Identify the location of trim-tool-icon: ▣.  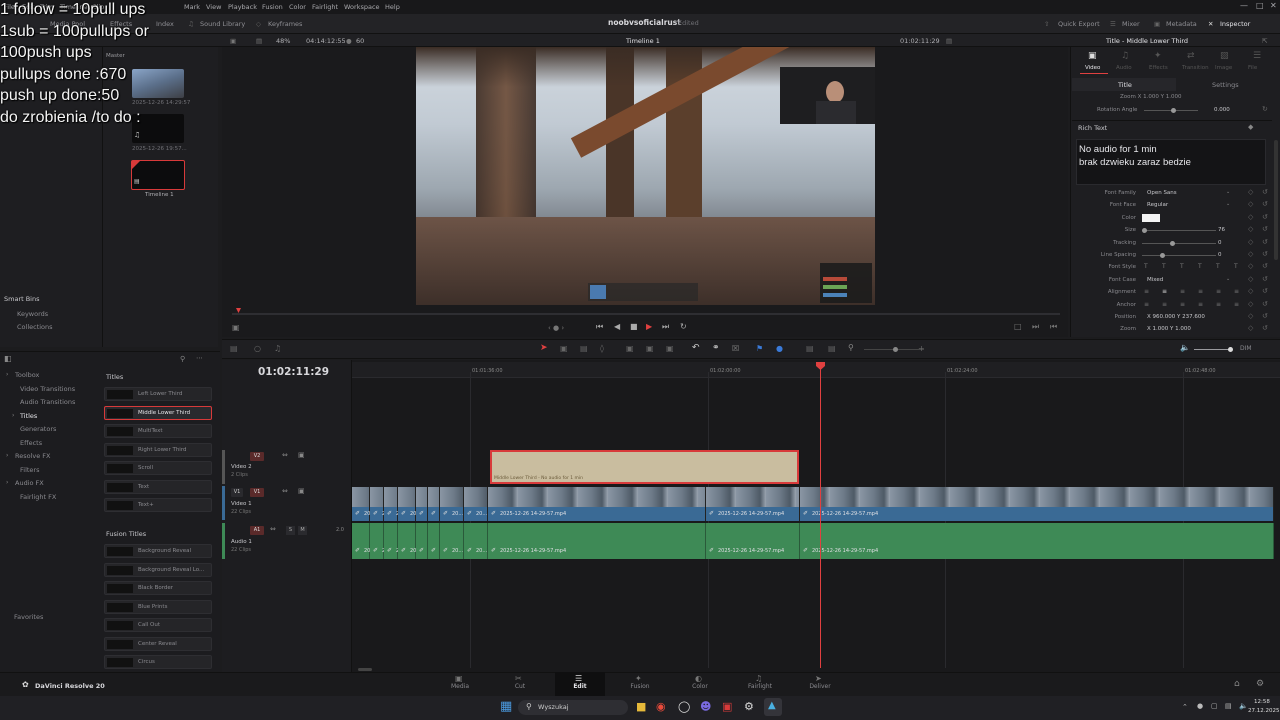
(564, 348).